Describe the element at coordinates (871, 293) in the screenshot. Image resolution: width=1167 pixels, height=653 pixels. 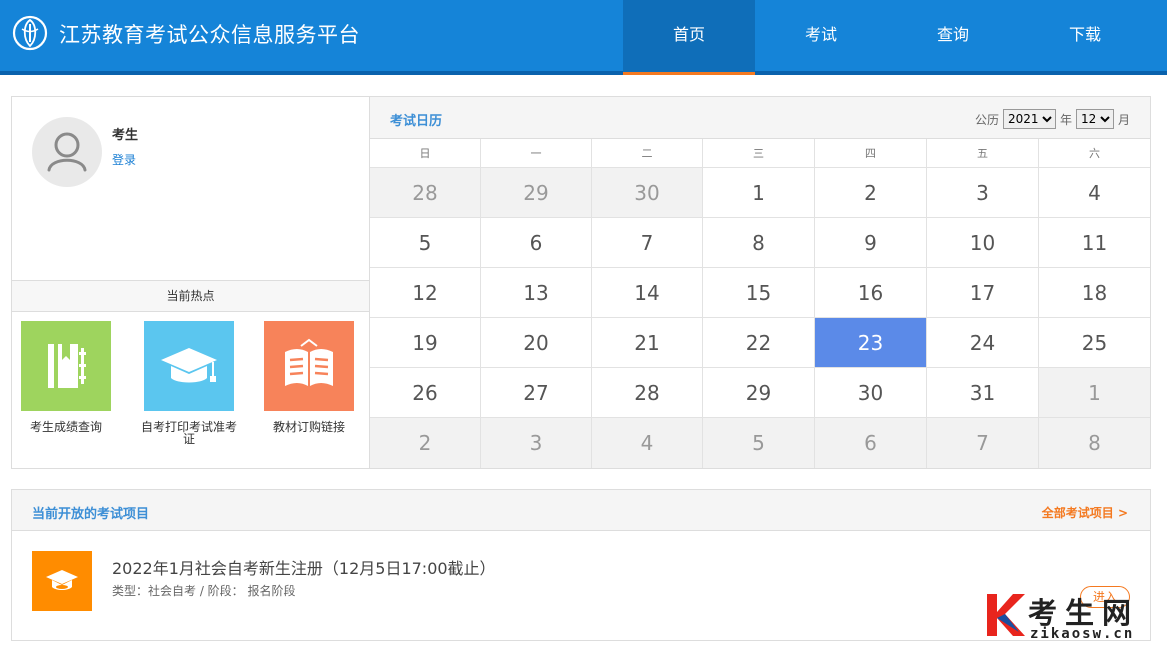
I see `calendar-day: 16` at that location.